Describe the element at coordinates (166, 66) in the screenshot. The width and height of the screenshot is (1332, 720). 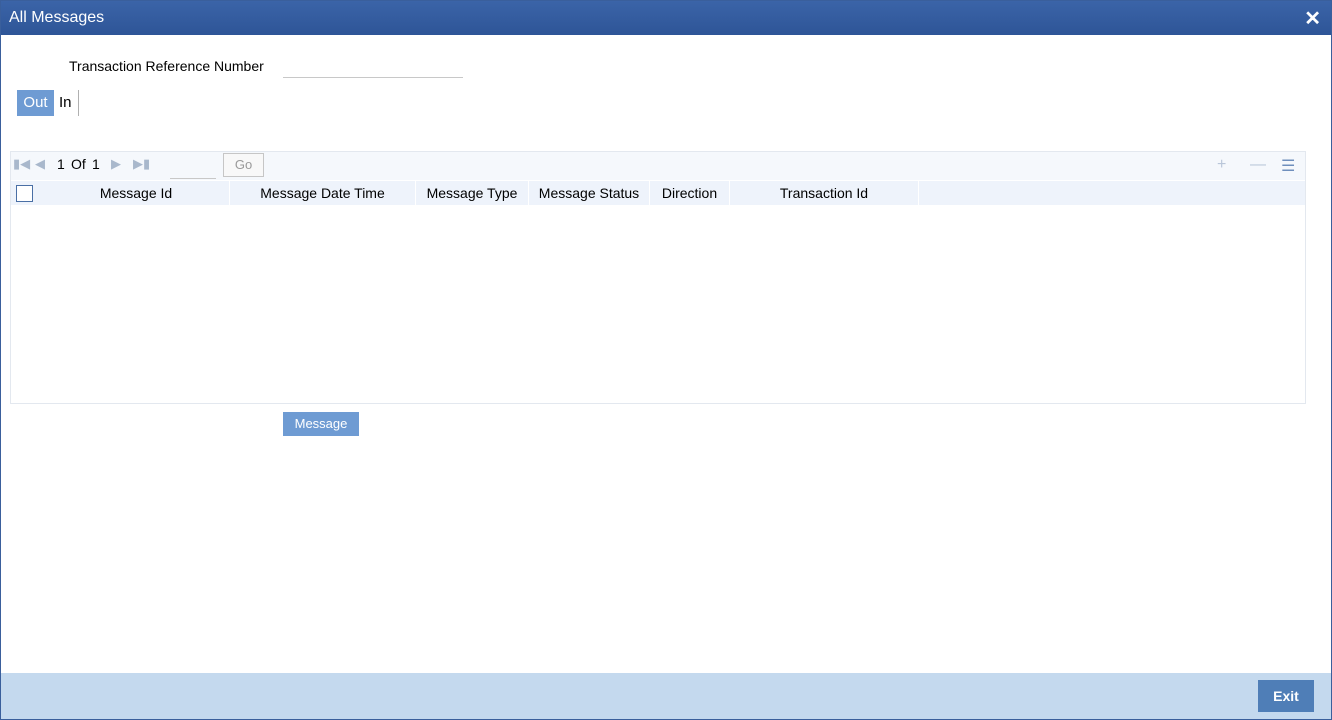
I see `transaction-reference-label: Transaction Reference Number` at that location.